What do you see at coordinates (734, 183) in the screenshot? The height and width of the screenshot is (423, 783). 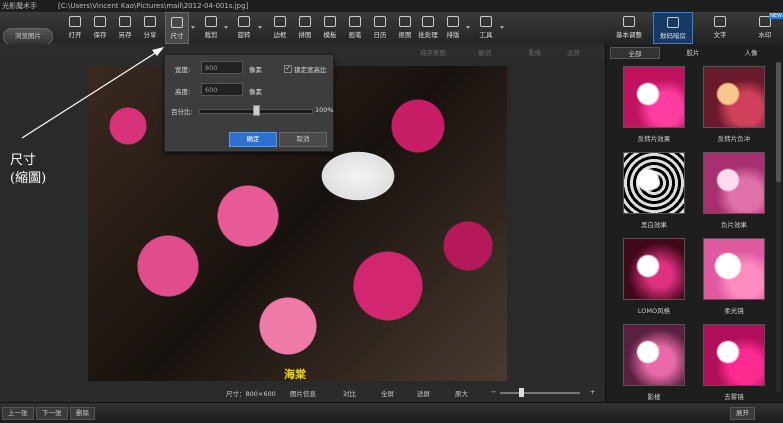 I see `effect-thumb-negative` at bounding box center [734, 183].